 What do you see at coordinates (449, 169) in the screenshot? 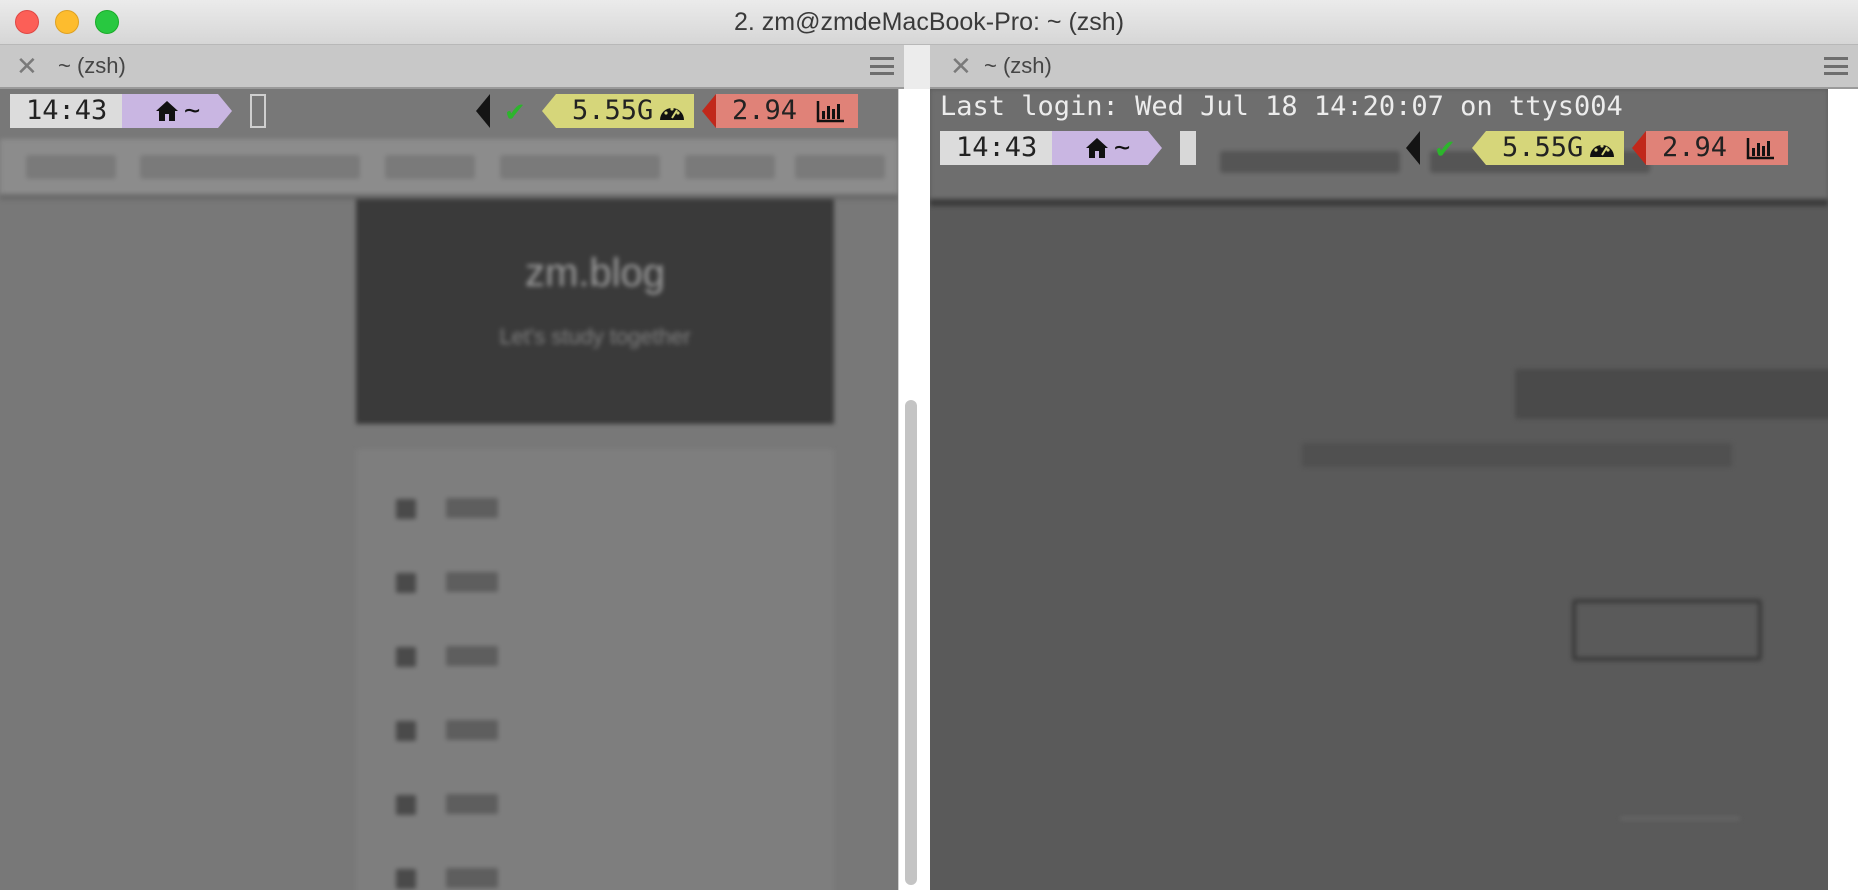
I see `bookmarks-bar-backdrop` at bounding box center [449, 169].